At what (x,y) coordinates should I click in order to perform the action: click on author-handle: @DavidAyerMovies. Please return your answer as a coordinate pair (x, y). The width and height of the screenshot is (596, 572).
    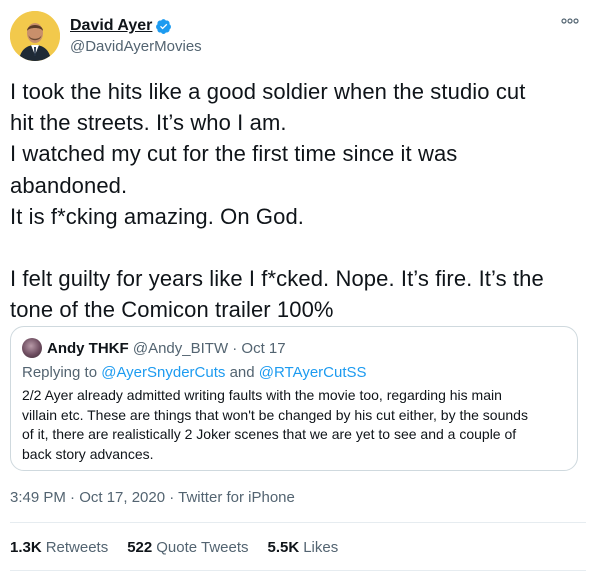
    Looking at the image, I should click on (136, 46).